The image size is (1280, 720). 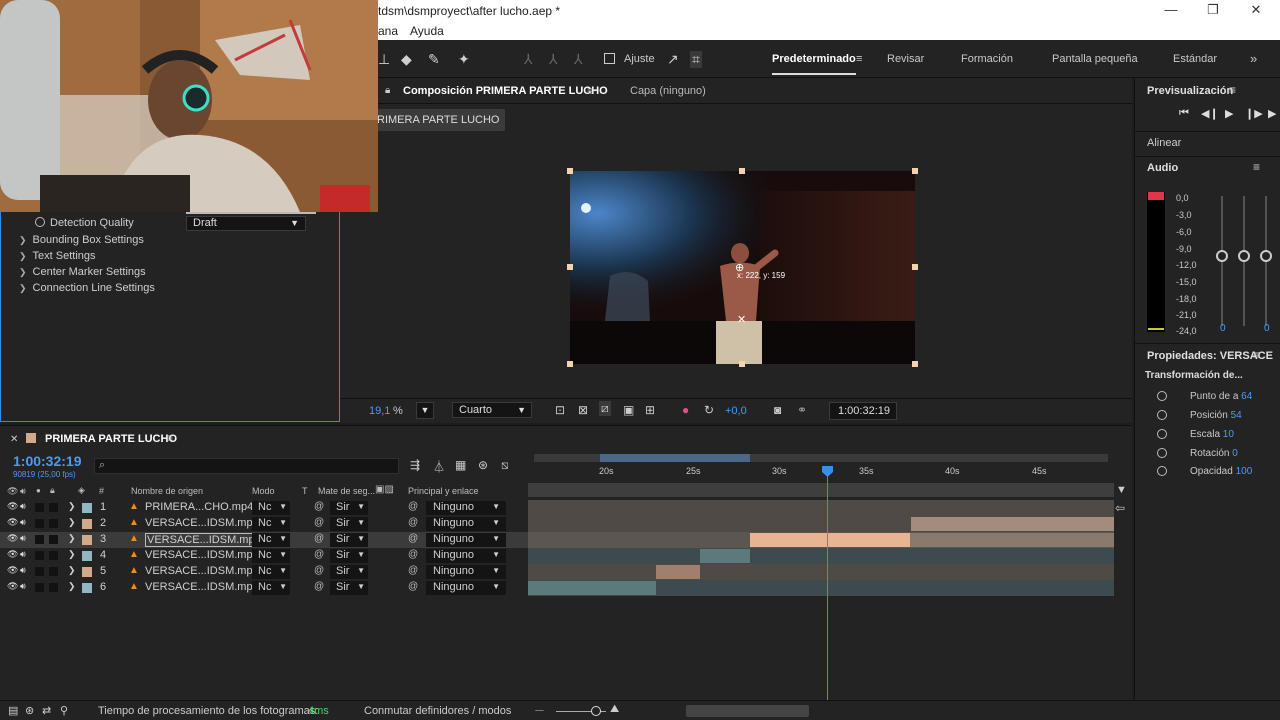 I want to click on eraser-tool-icon: ◆, so click(x=406, y=59).